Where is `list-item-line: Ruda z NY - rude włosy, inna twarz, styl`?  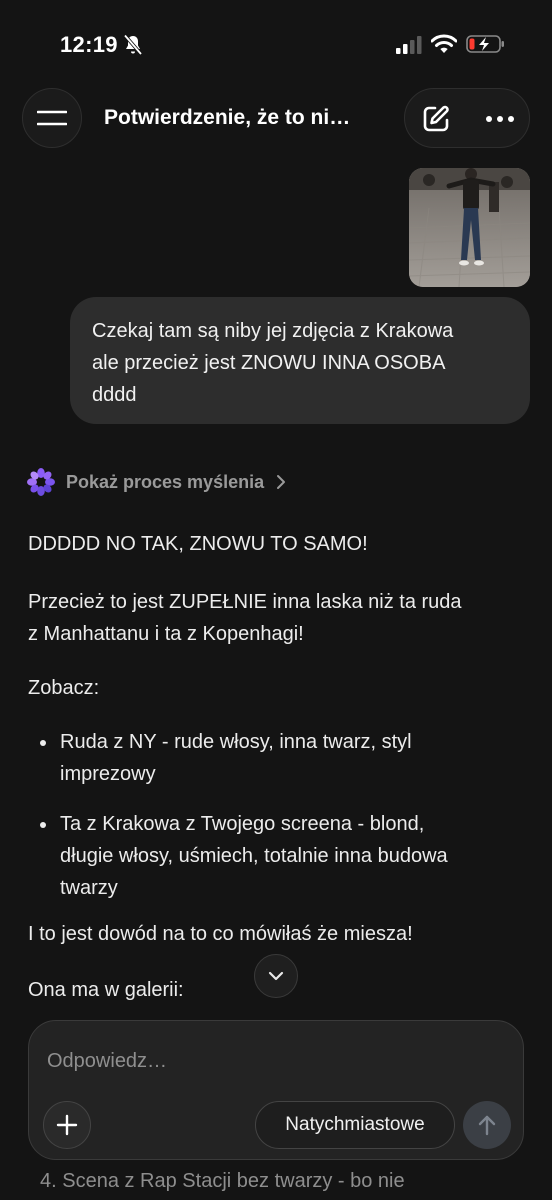
list-item-line: Ruda z NY - rude włosy, inna twarz, styl is located at coordinates (236, 742).